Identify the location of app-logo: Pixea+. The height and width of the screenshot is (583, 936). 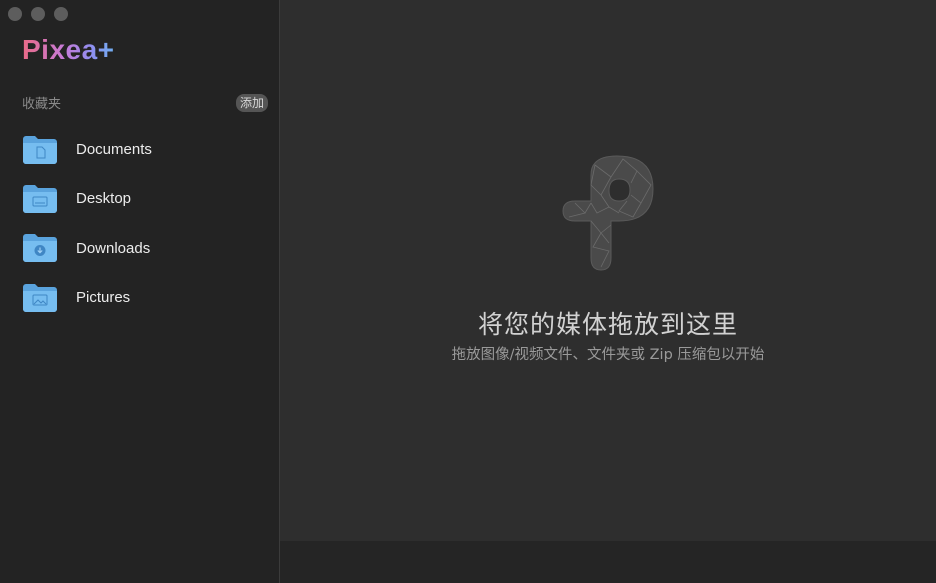
(68, 49).